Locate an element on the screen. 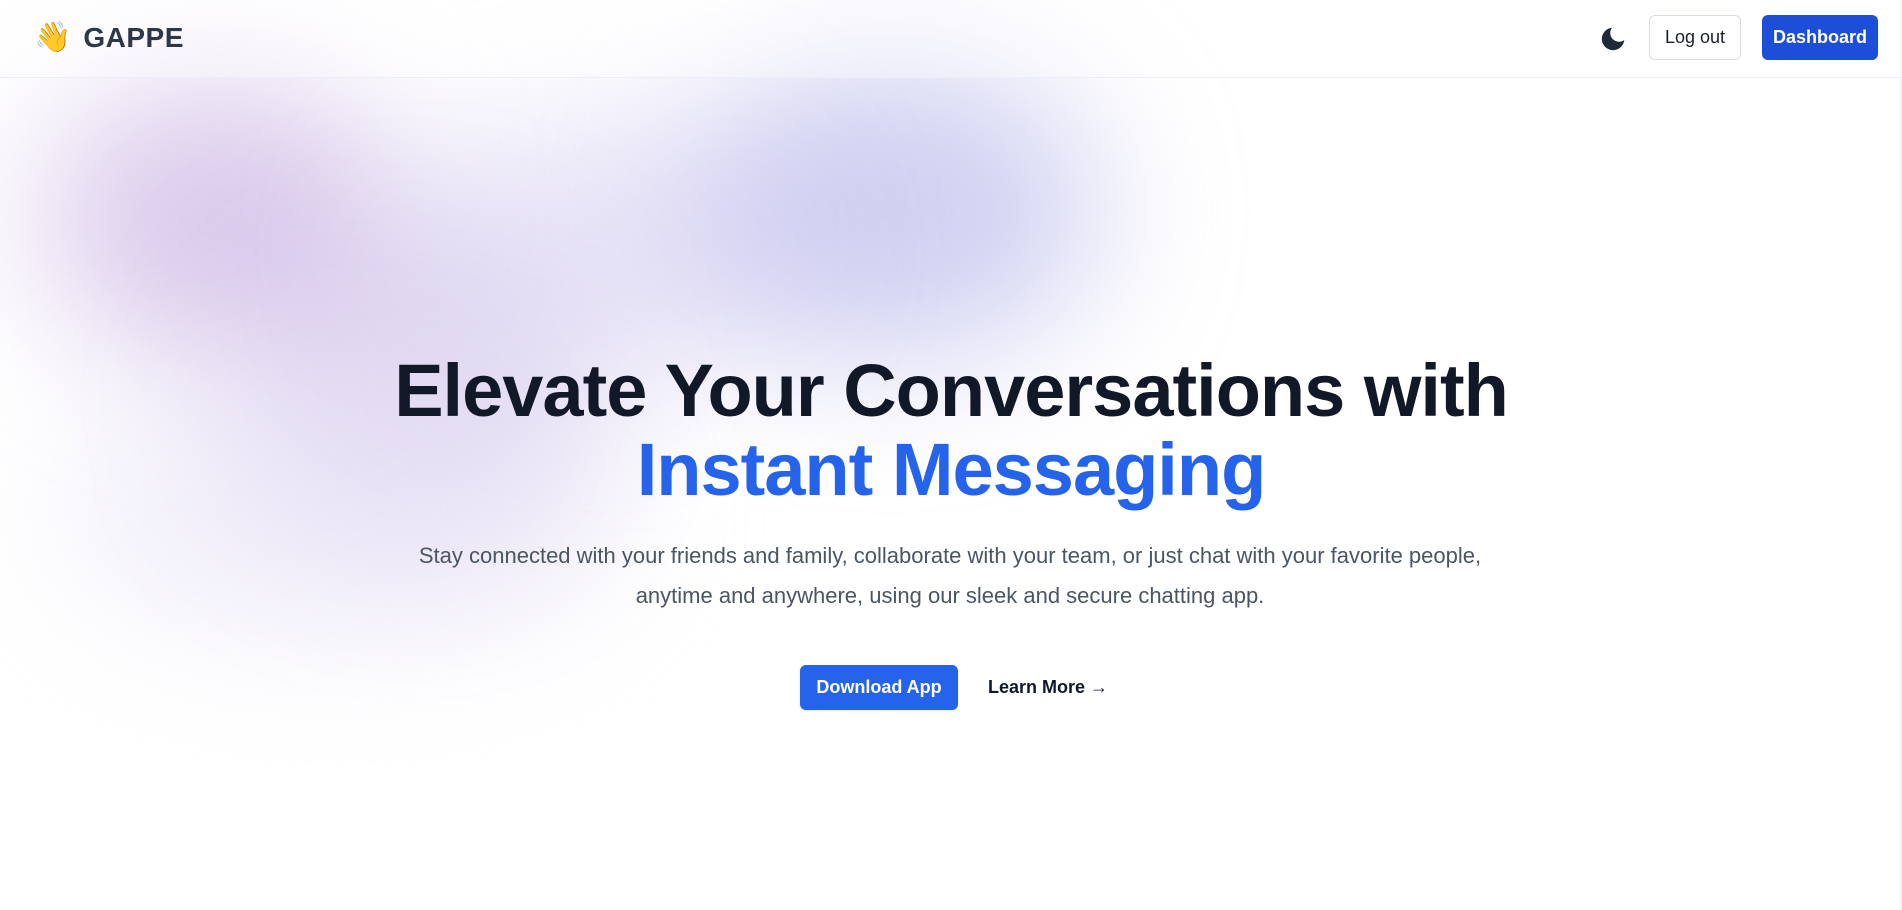  learn-more-link: Learn More → is located at coordinates (1048, 687).